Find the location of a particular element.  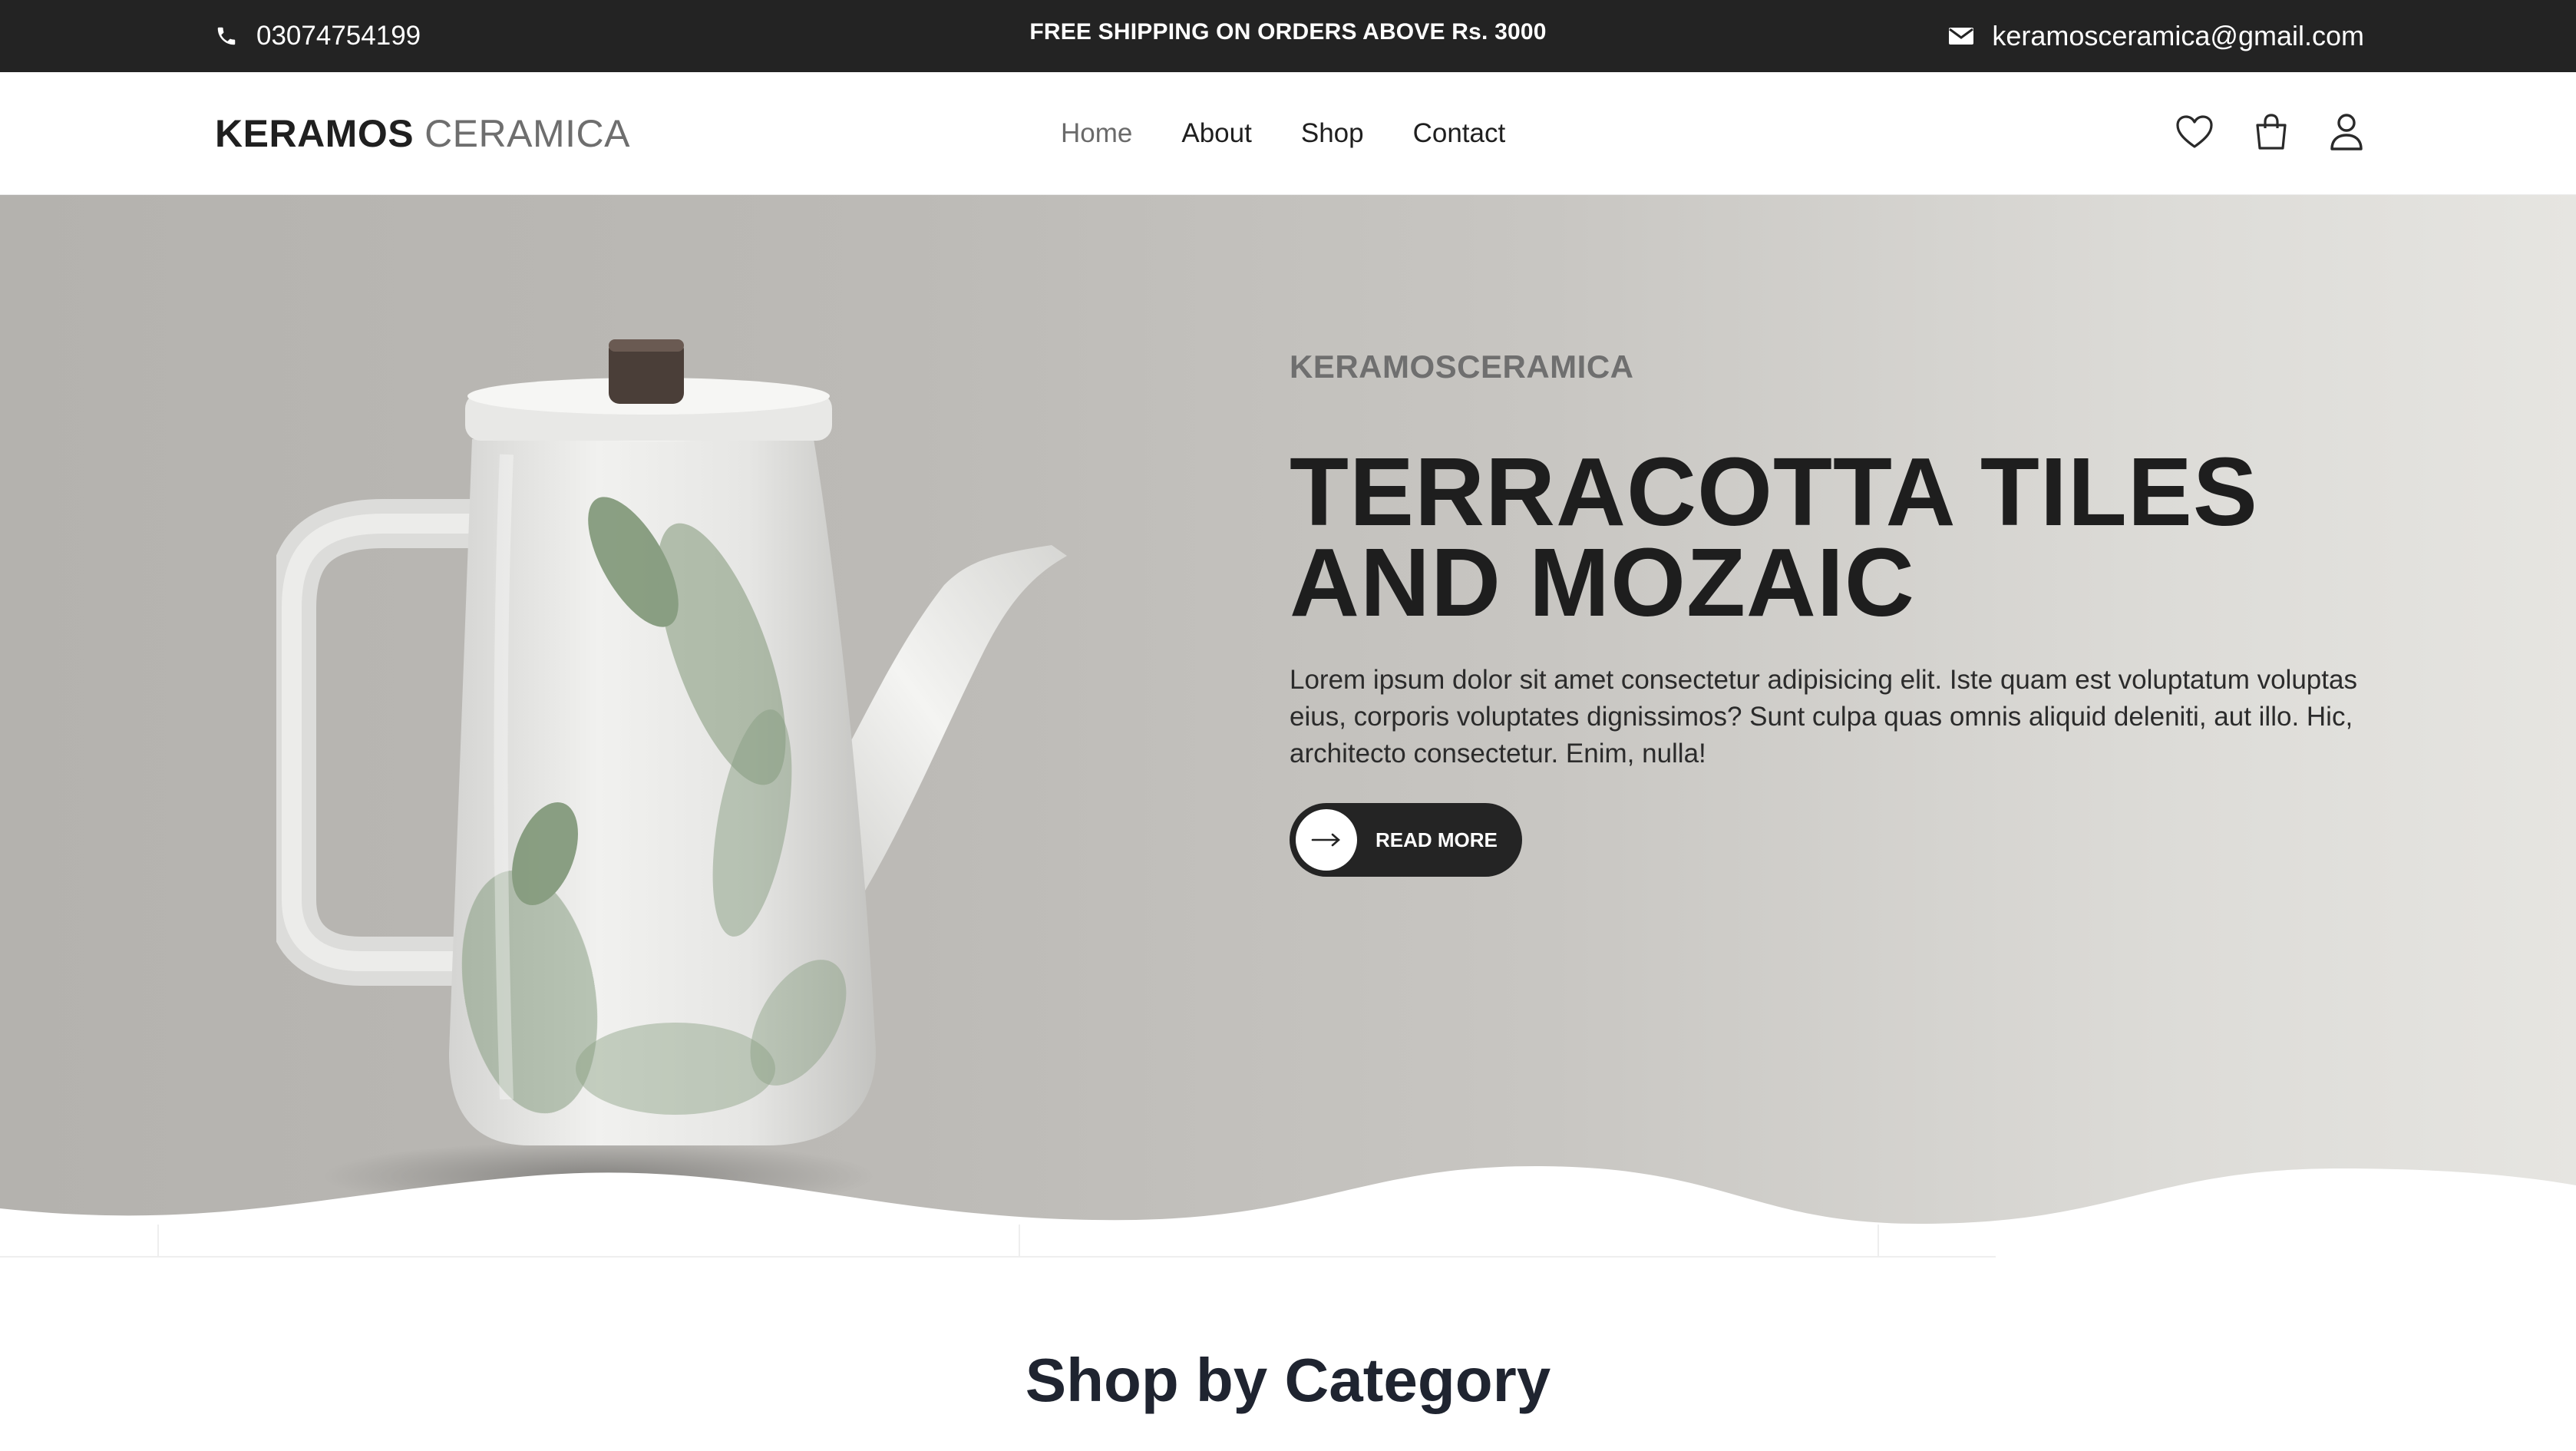

nav-link-contact: Contact is located at coordinates (1459, 133).